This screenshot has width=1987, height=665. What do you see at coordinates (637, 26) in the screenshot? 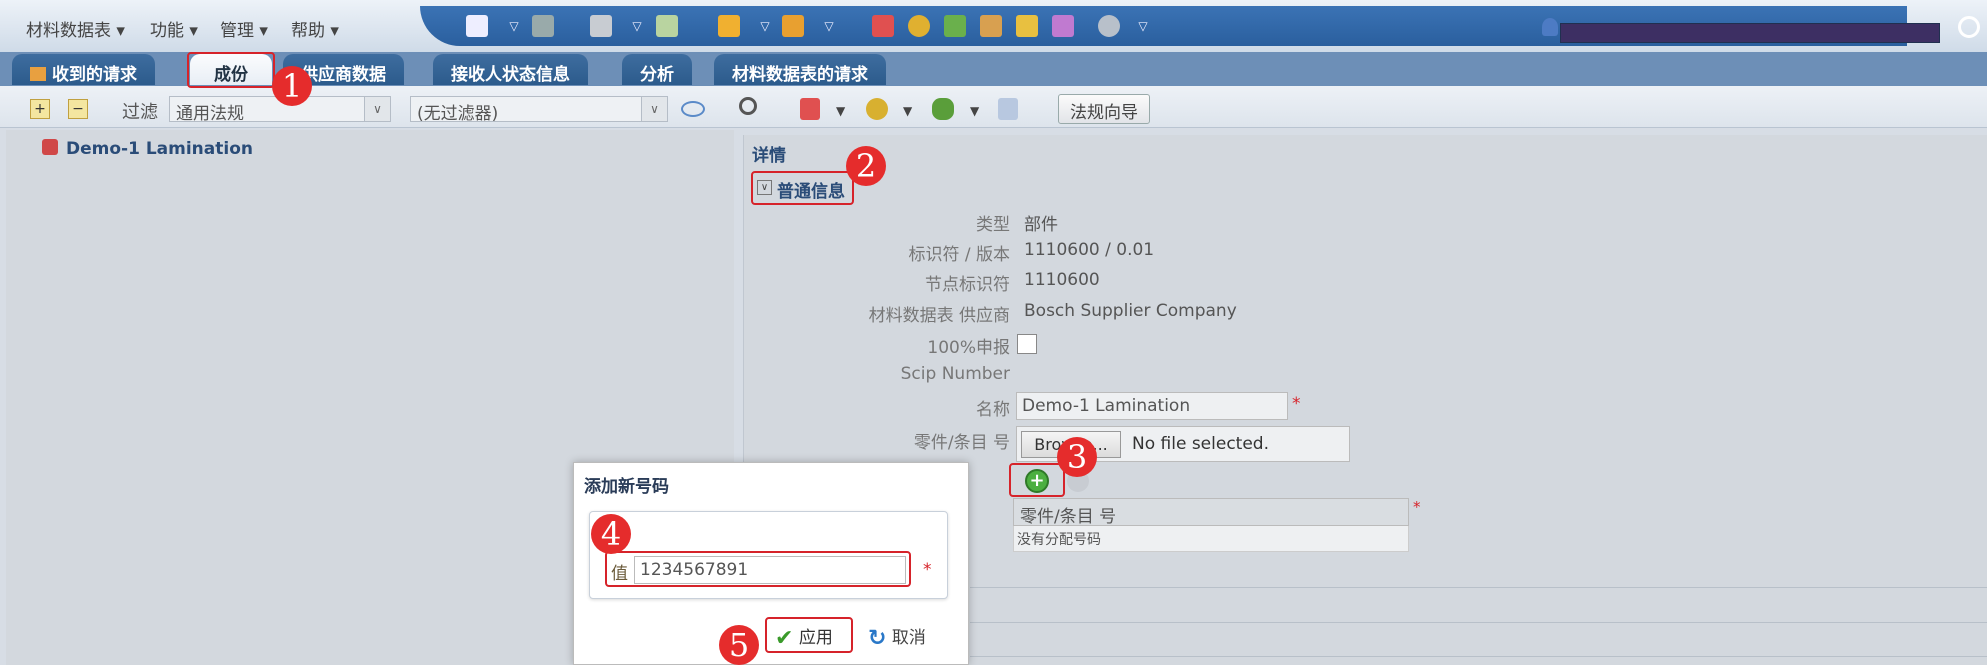
I see `print-dropdown-icon: ▽` at bounding box center [637, 26].